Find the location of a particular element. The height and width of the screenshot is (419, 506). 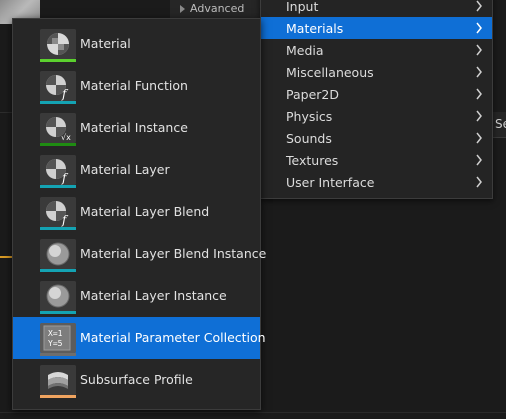

asset-item-label: Material Layer is located at coordinates (125, 169).